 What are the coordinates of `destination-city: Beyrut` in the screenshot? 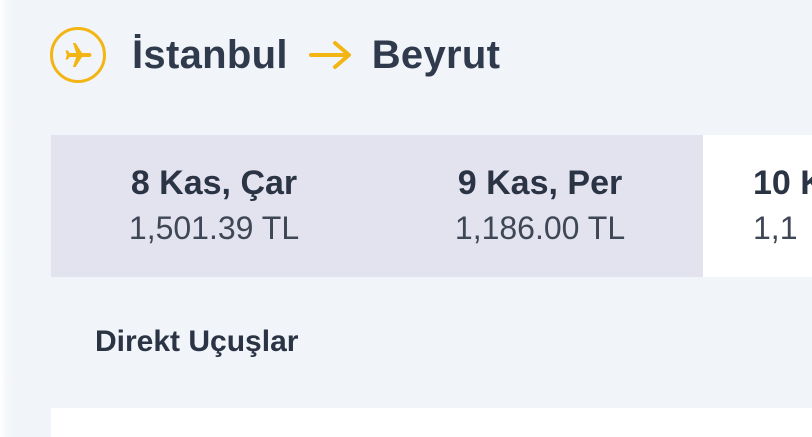 It's located at (436, 54).